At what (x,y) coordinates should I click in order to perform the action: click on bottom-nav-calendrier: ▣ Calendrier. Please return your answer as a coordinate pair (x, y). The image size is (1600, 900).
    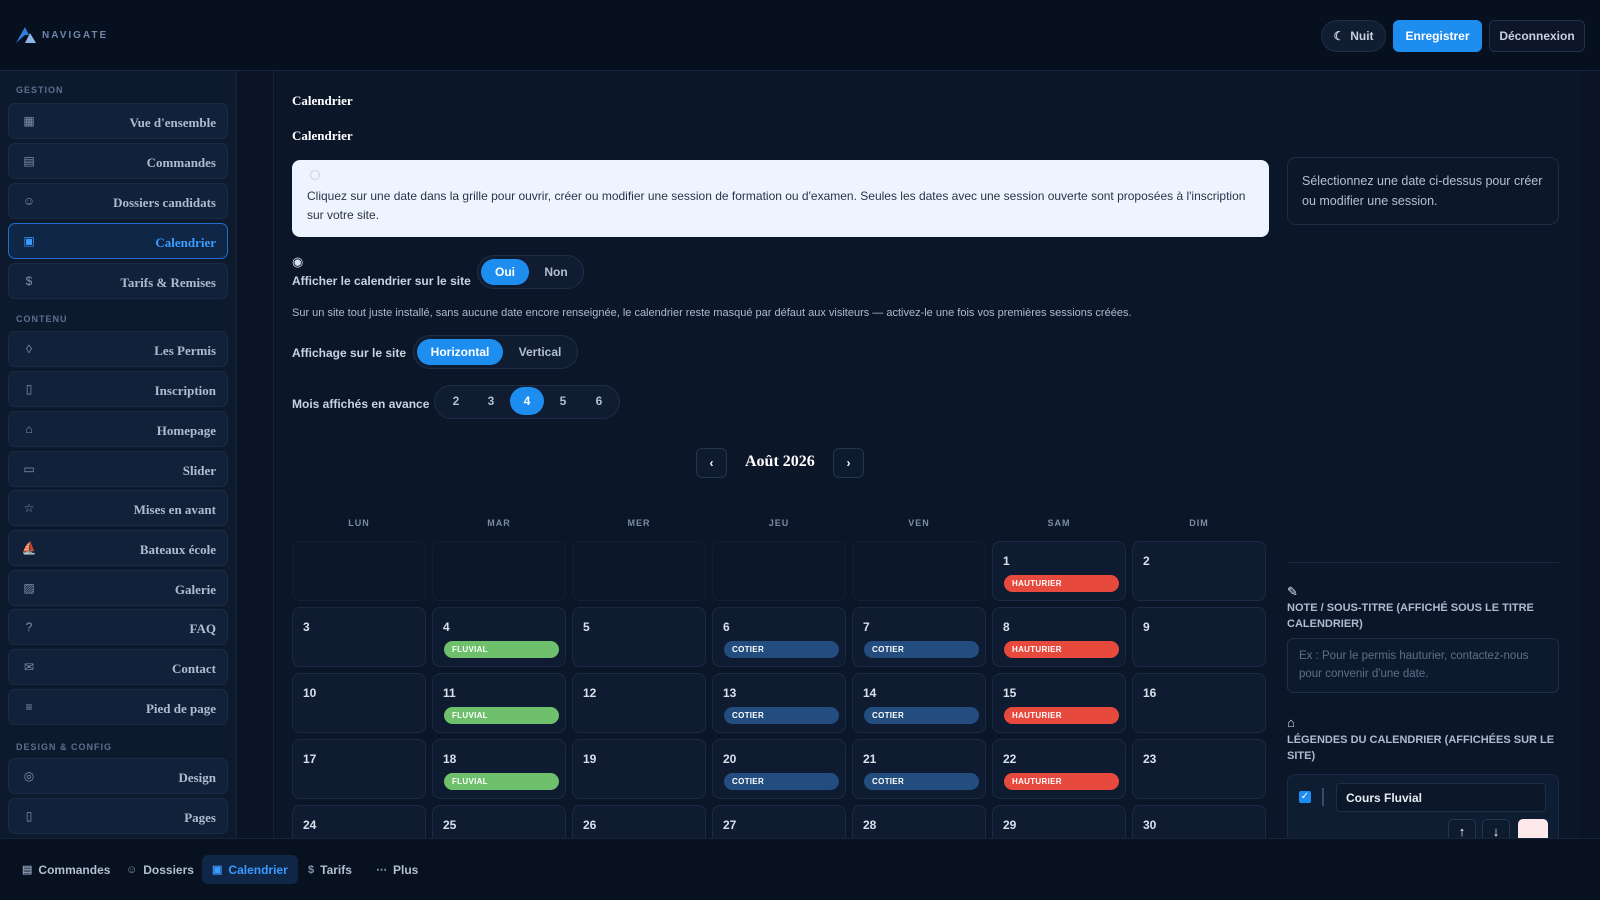
    Looking at the image, I should click on (250, 869).